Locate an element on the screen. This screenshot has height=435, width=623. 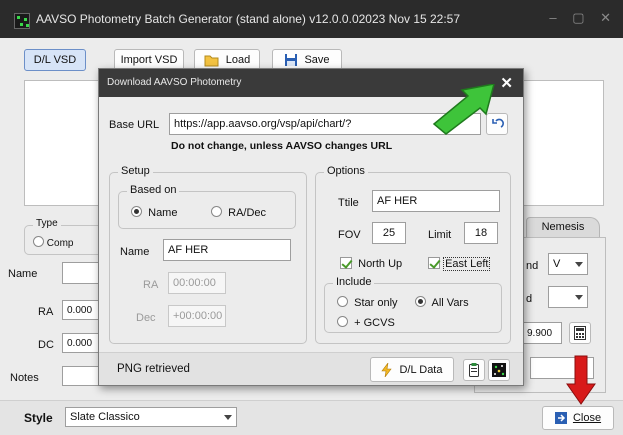
save-label: Save is located at coordinates (317, 60).